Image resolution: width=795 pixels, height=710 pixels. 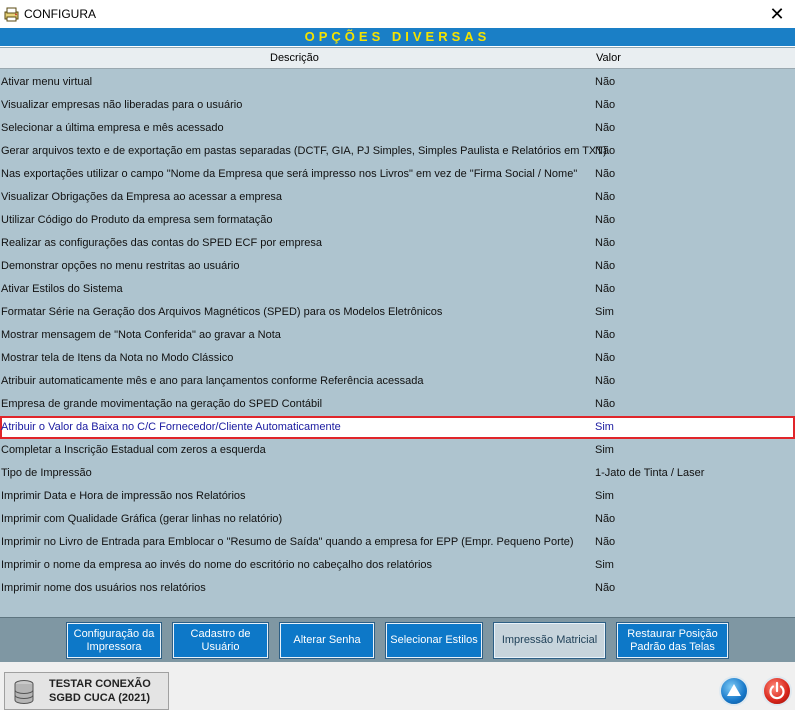 I want to click on restore-windows-button: Restaurar Posição Padrão das Telas, so click(x=672, y=640).